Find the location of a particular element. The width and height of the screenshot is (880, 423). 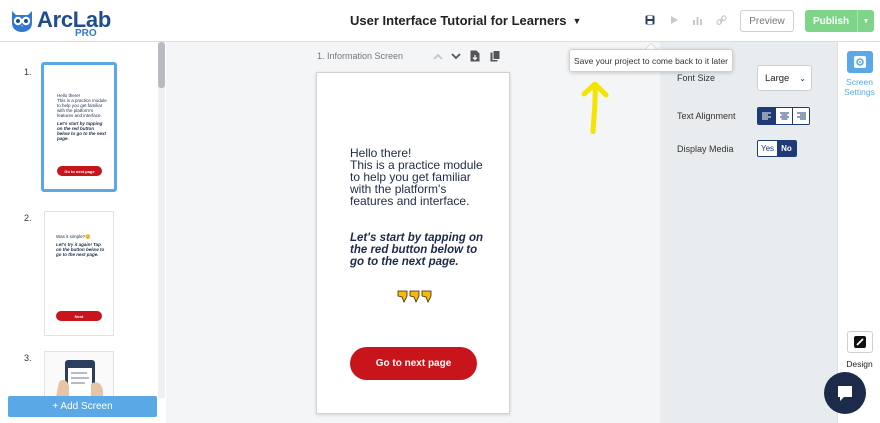

text-alignment-label: Text Alignment is located at coordinates (706, 116).